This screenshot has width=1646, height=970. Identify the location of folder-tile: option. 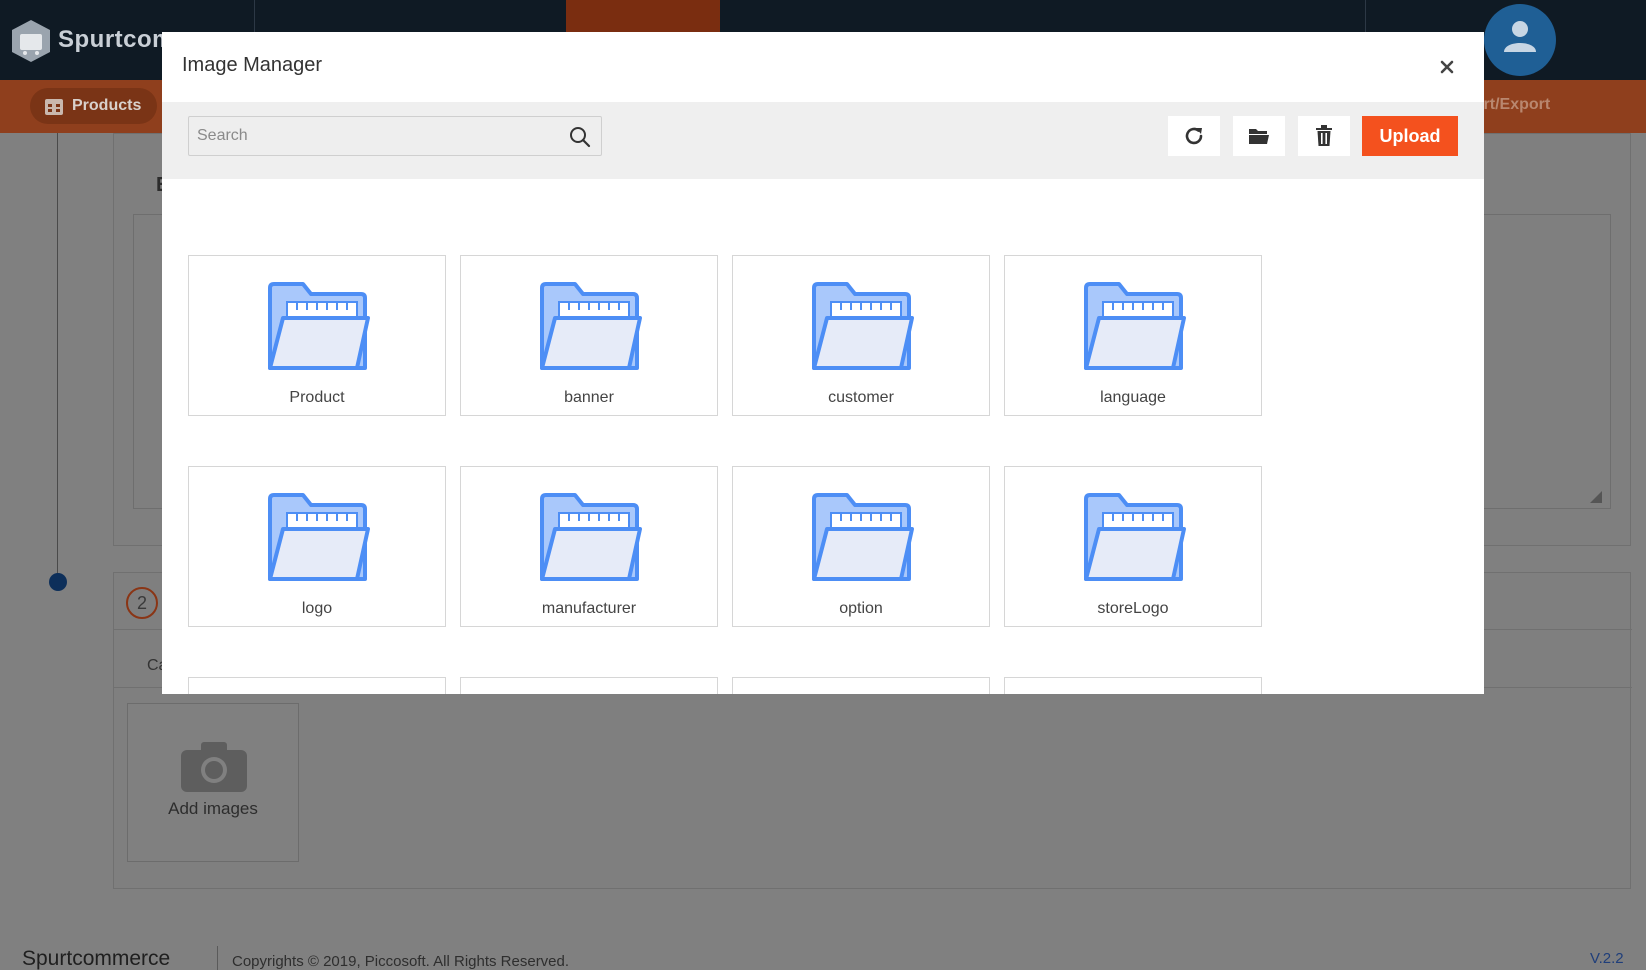
(861, 546).